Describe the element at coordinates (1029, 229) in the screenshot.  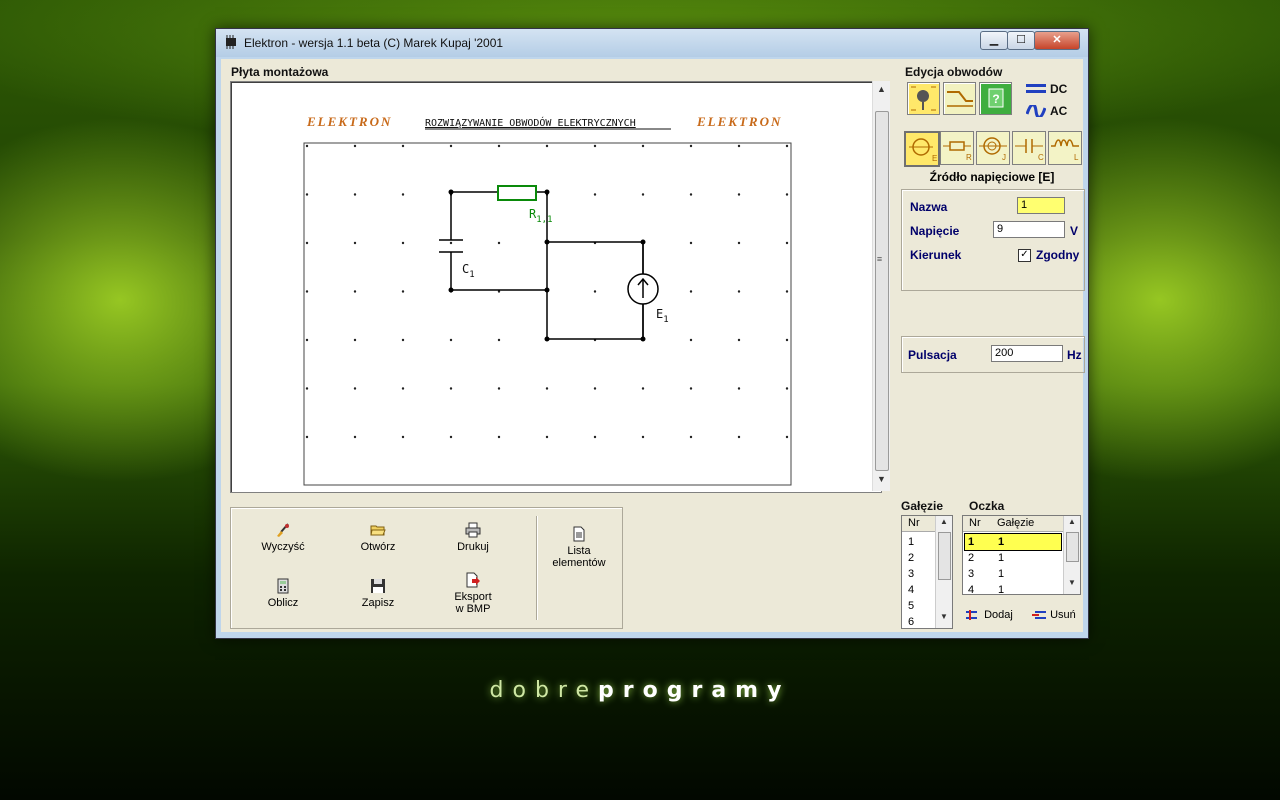
I see `voltage-input` at that location.